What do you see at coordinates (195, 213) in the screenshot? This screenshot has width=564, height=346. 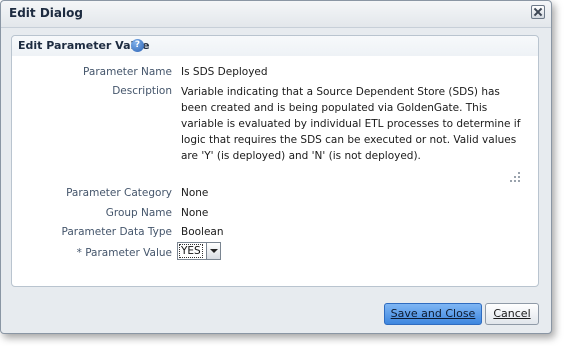 I see `group-name-value: None` at bounding box center [195, 213].